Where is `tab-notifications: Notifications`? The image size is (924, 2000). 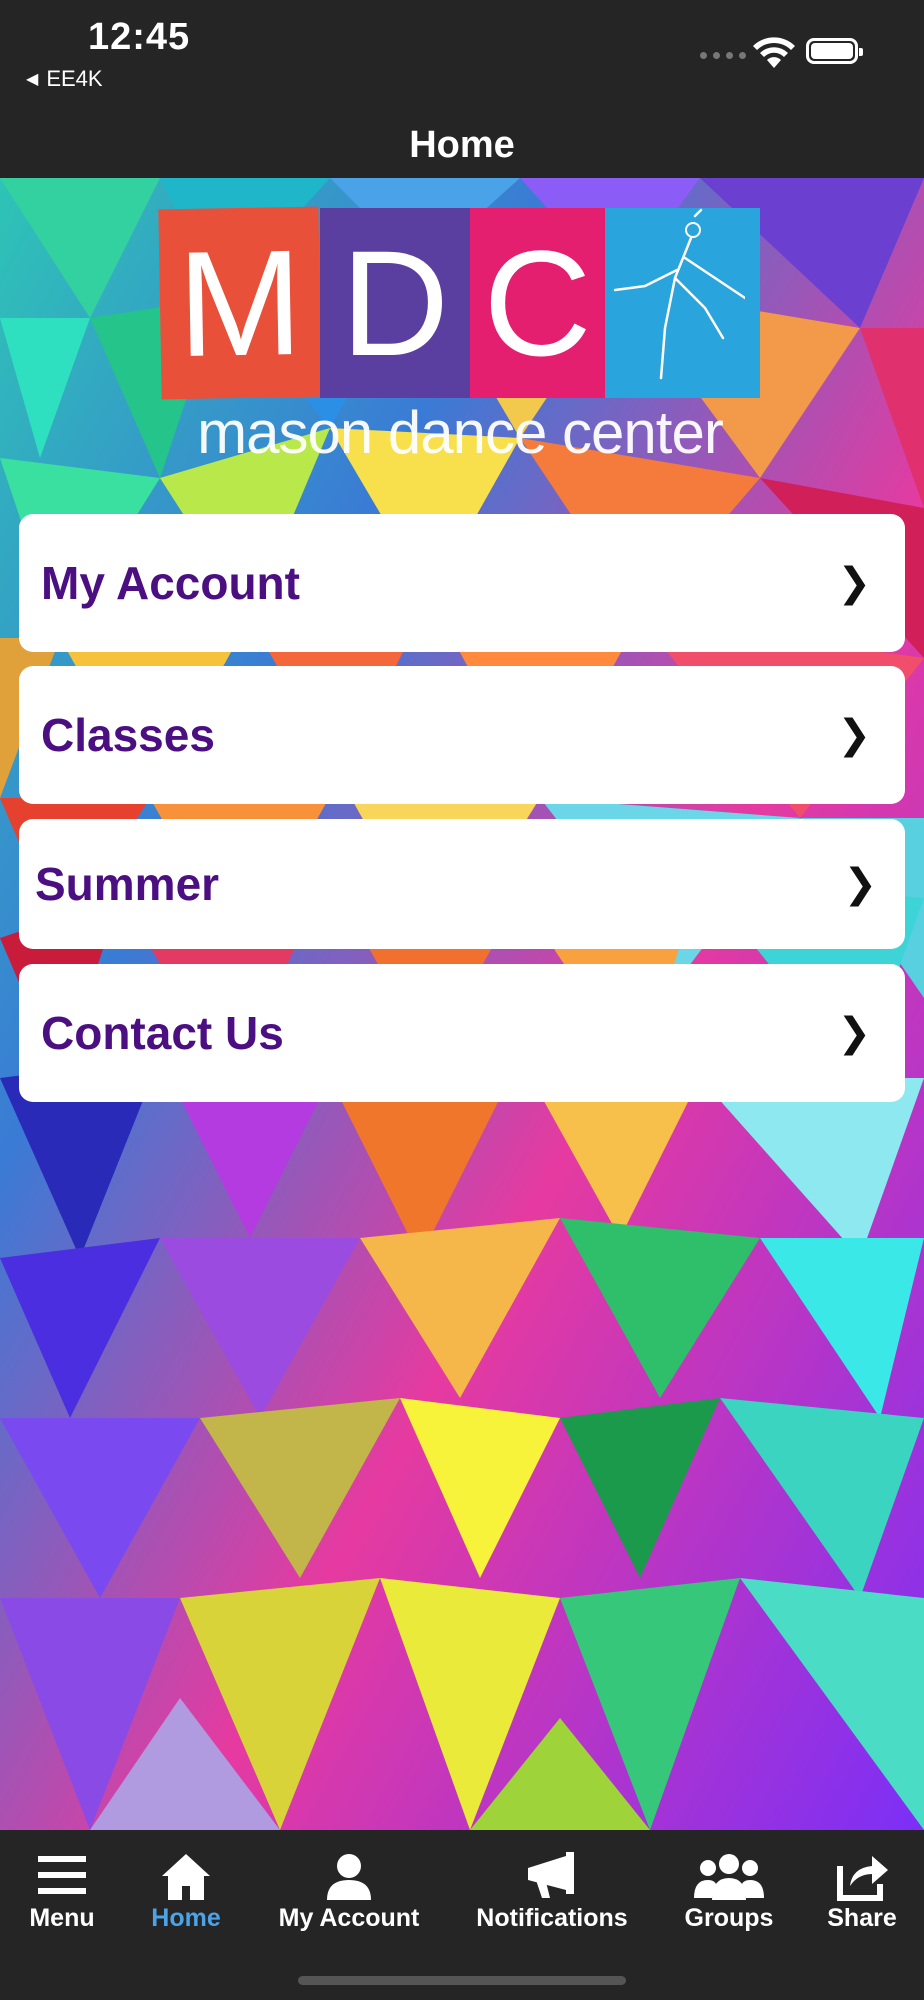 tab-notifications: Notifications is located at coordinates (552, 1891).